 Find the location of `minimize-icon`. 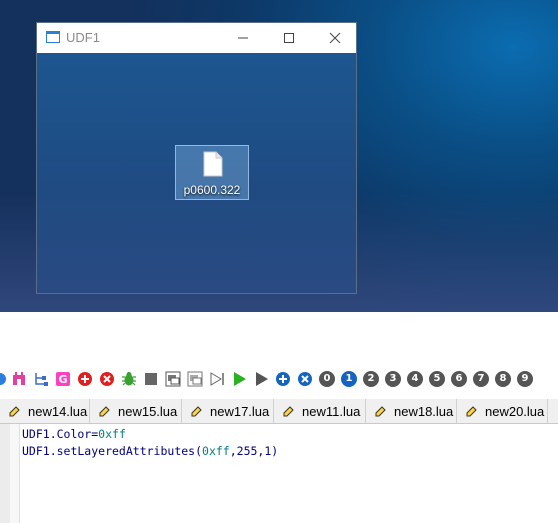

minimize-icon is located at coordinates (243, 38).